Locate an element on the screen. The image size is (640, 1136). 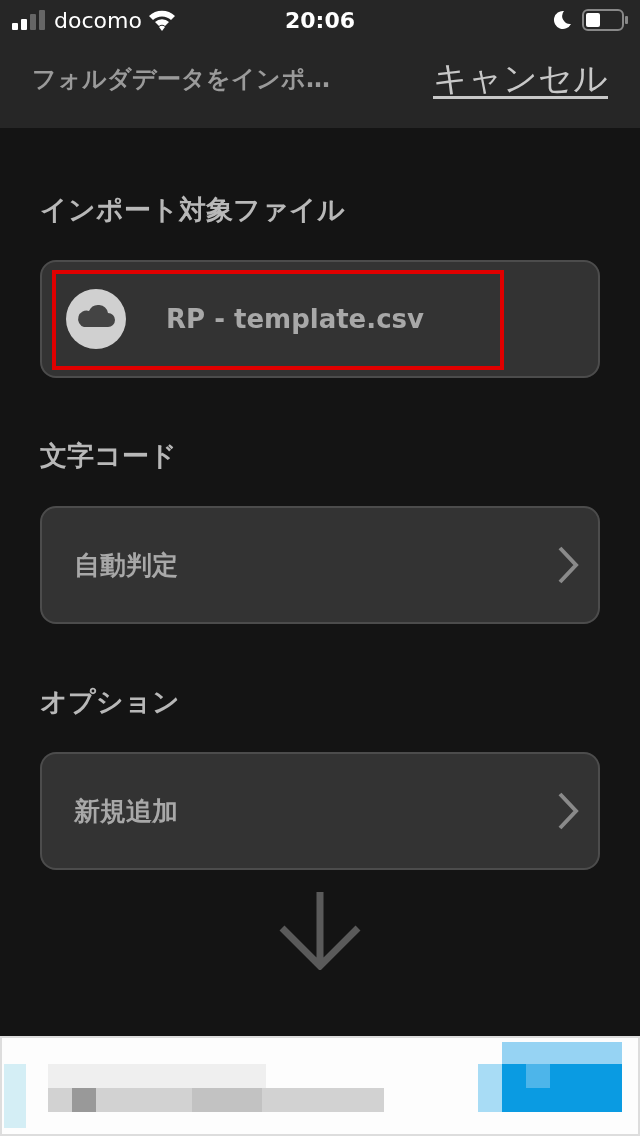
select-row: 自動判定 is located at coordinates (320, 565).